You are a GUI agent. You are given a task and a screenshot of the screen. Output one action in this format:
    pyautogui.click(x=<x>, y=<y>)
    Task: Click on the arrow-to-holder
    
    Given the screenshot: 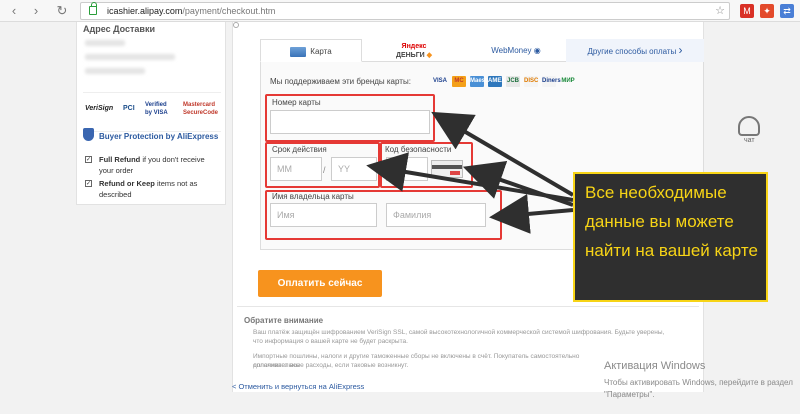 What is the action you would take?
    pyautogui.click(x=531, y=213)
    